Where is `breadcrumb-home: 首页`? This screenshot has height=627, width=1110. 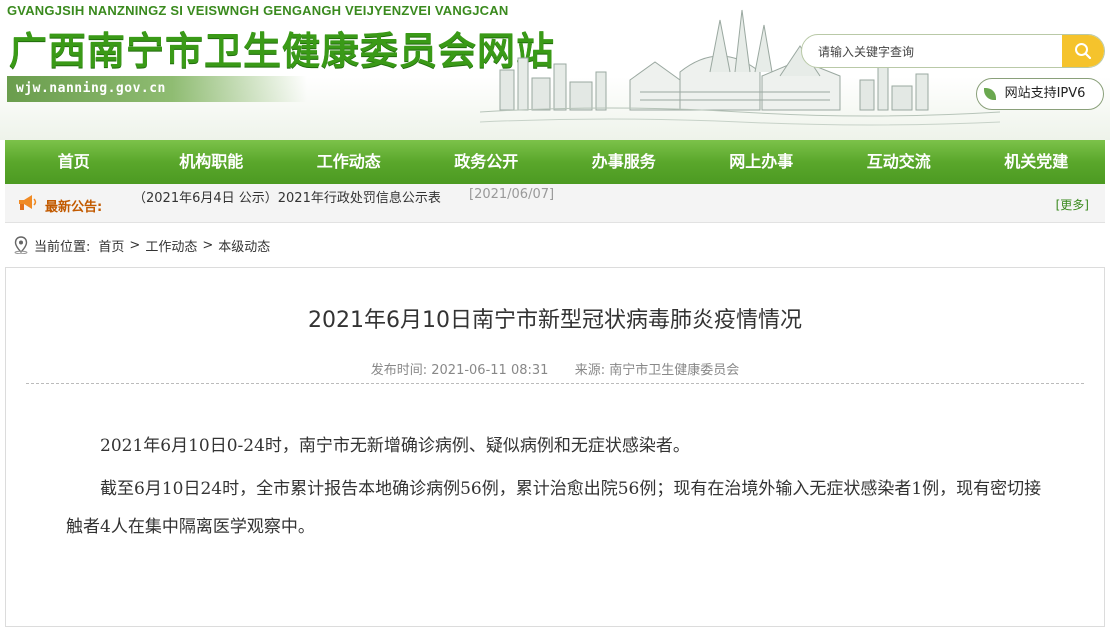
breadcrumb-home: 首页 is located at coordinates (111, 245).